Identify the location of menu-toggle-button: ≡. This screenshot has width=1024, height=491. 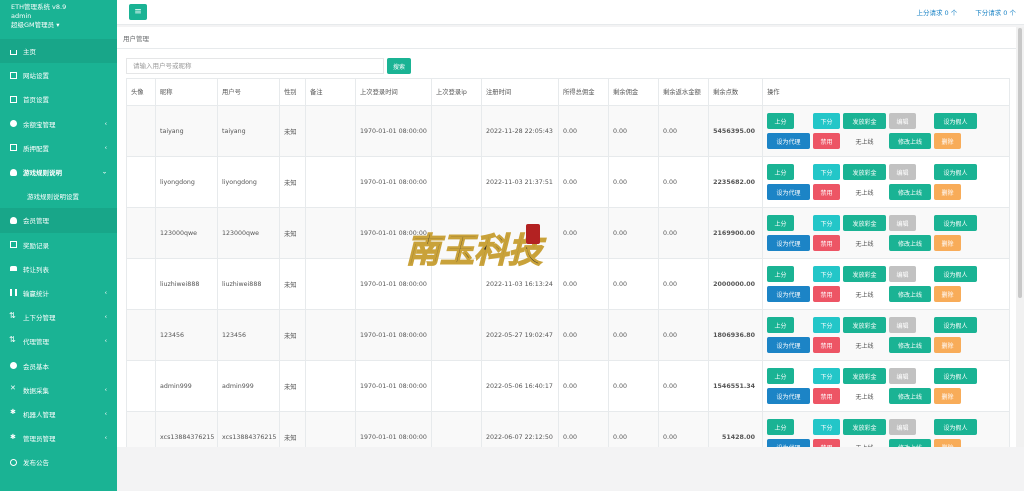
(138, 12).